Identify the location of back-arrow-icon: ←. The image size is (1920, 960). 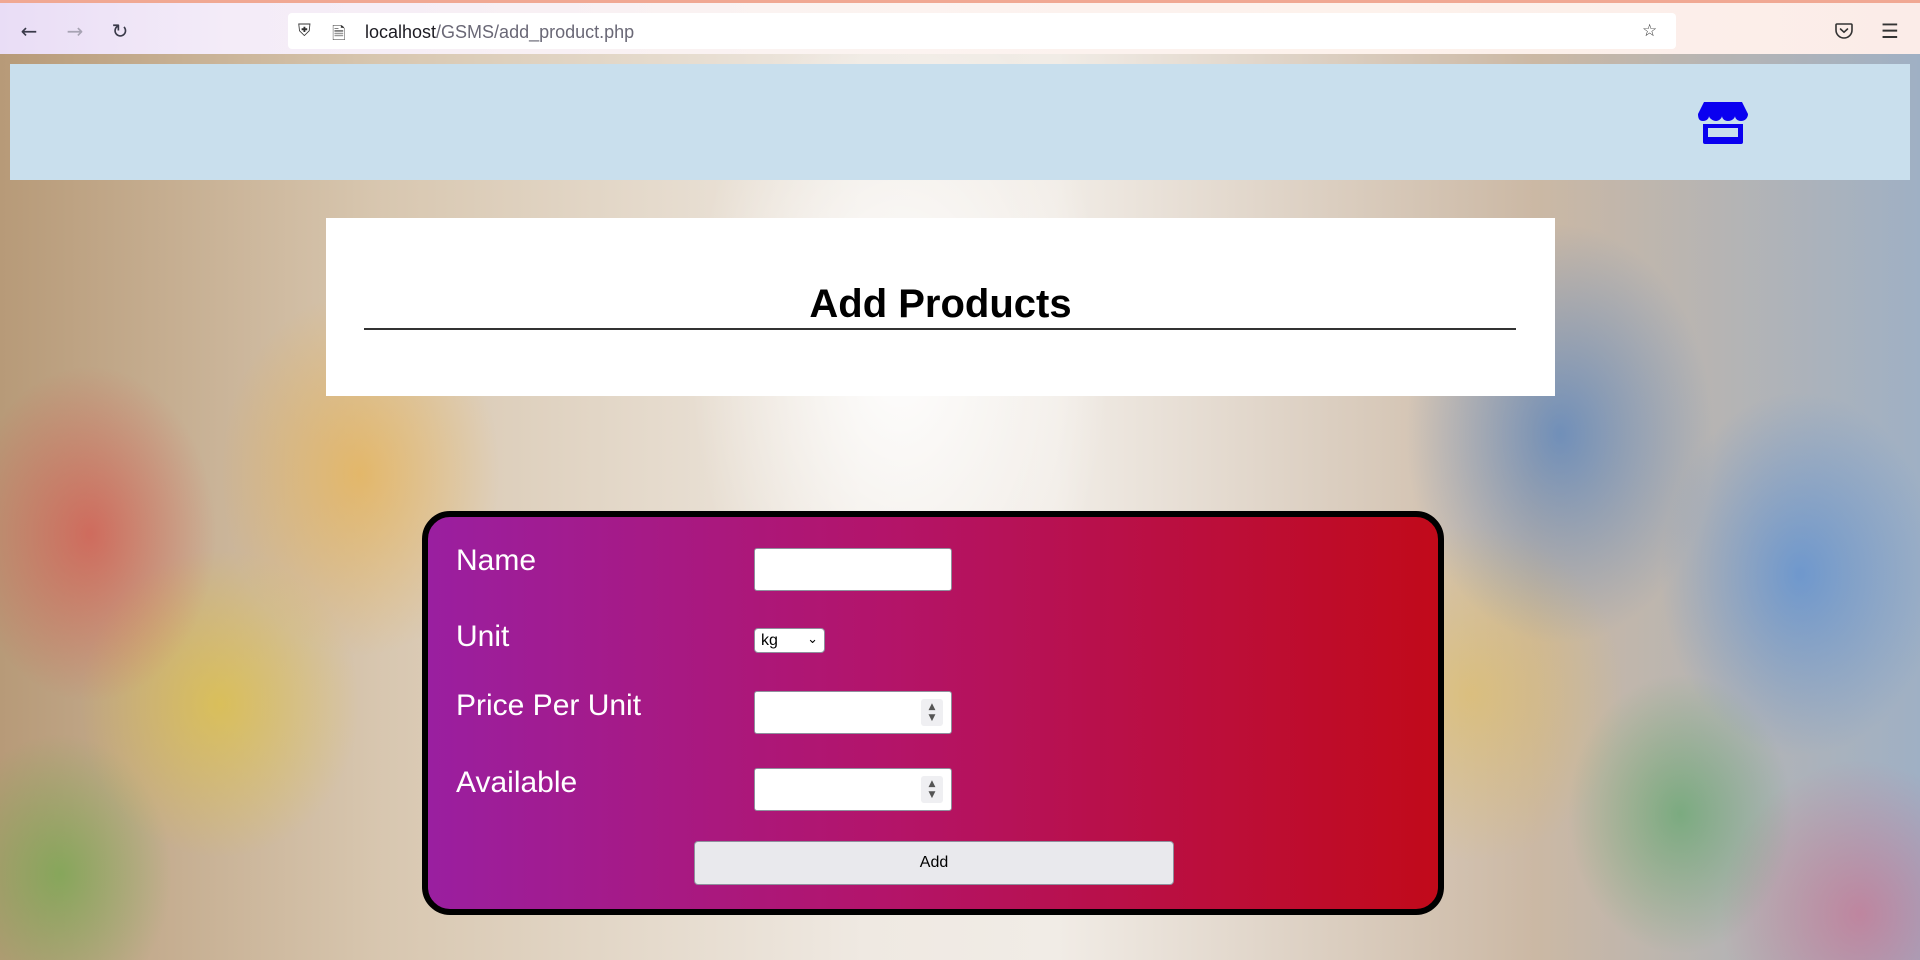
(29, 31).